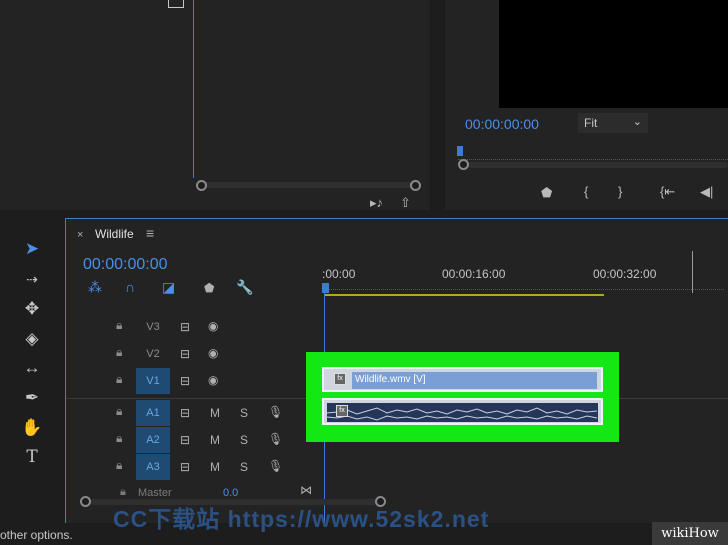  Describe the element at coordinates (130, 287) in the screenshot. I see `snap-icon: ∩` at that location.